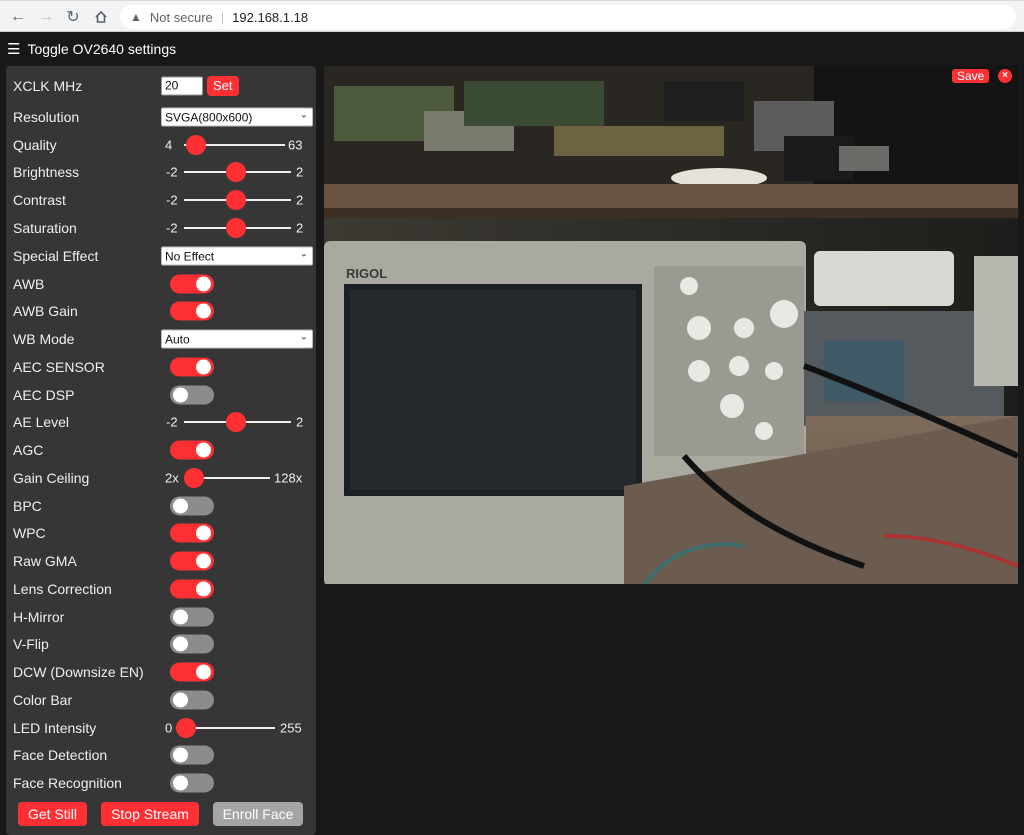  I want to click on face-recognition-toggle, so click(192, 783).